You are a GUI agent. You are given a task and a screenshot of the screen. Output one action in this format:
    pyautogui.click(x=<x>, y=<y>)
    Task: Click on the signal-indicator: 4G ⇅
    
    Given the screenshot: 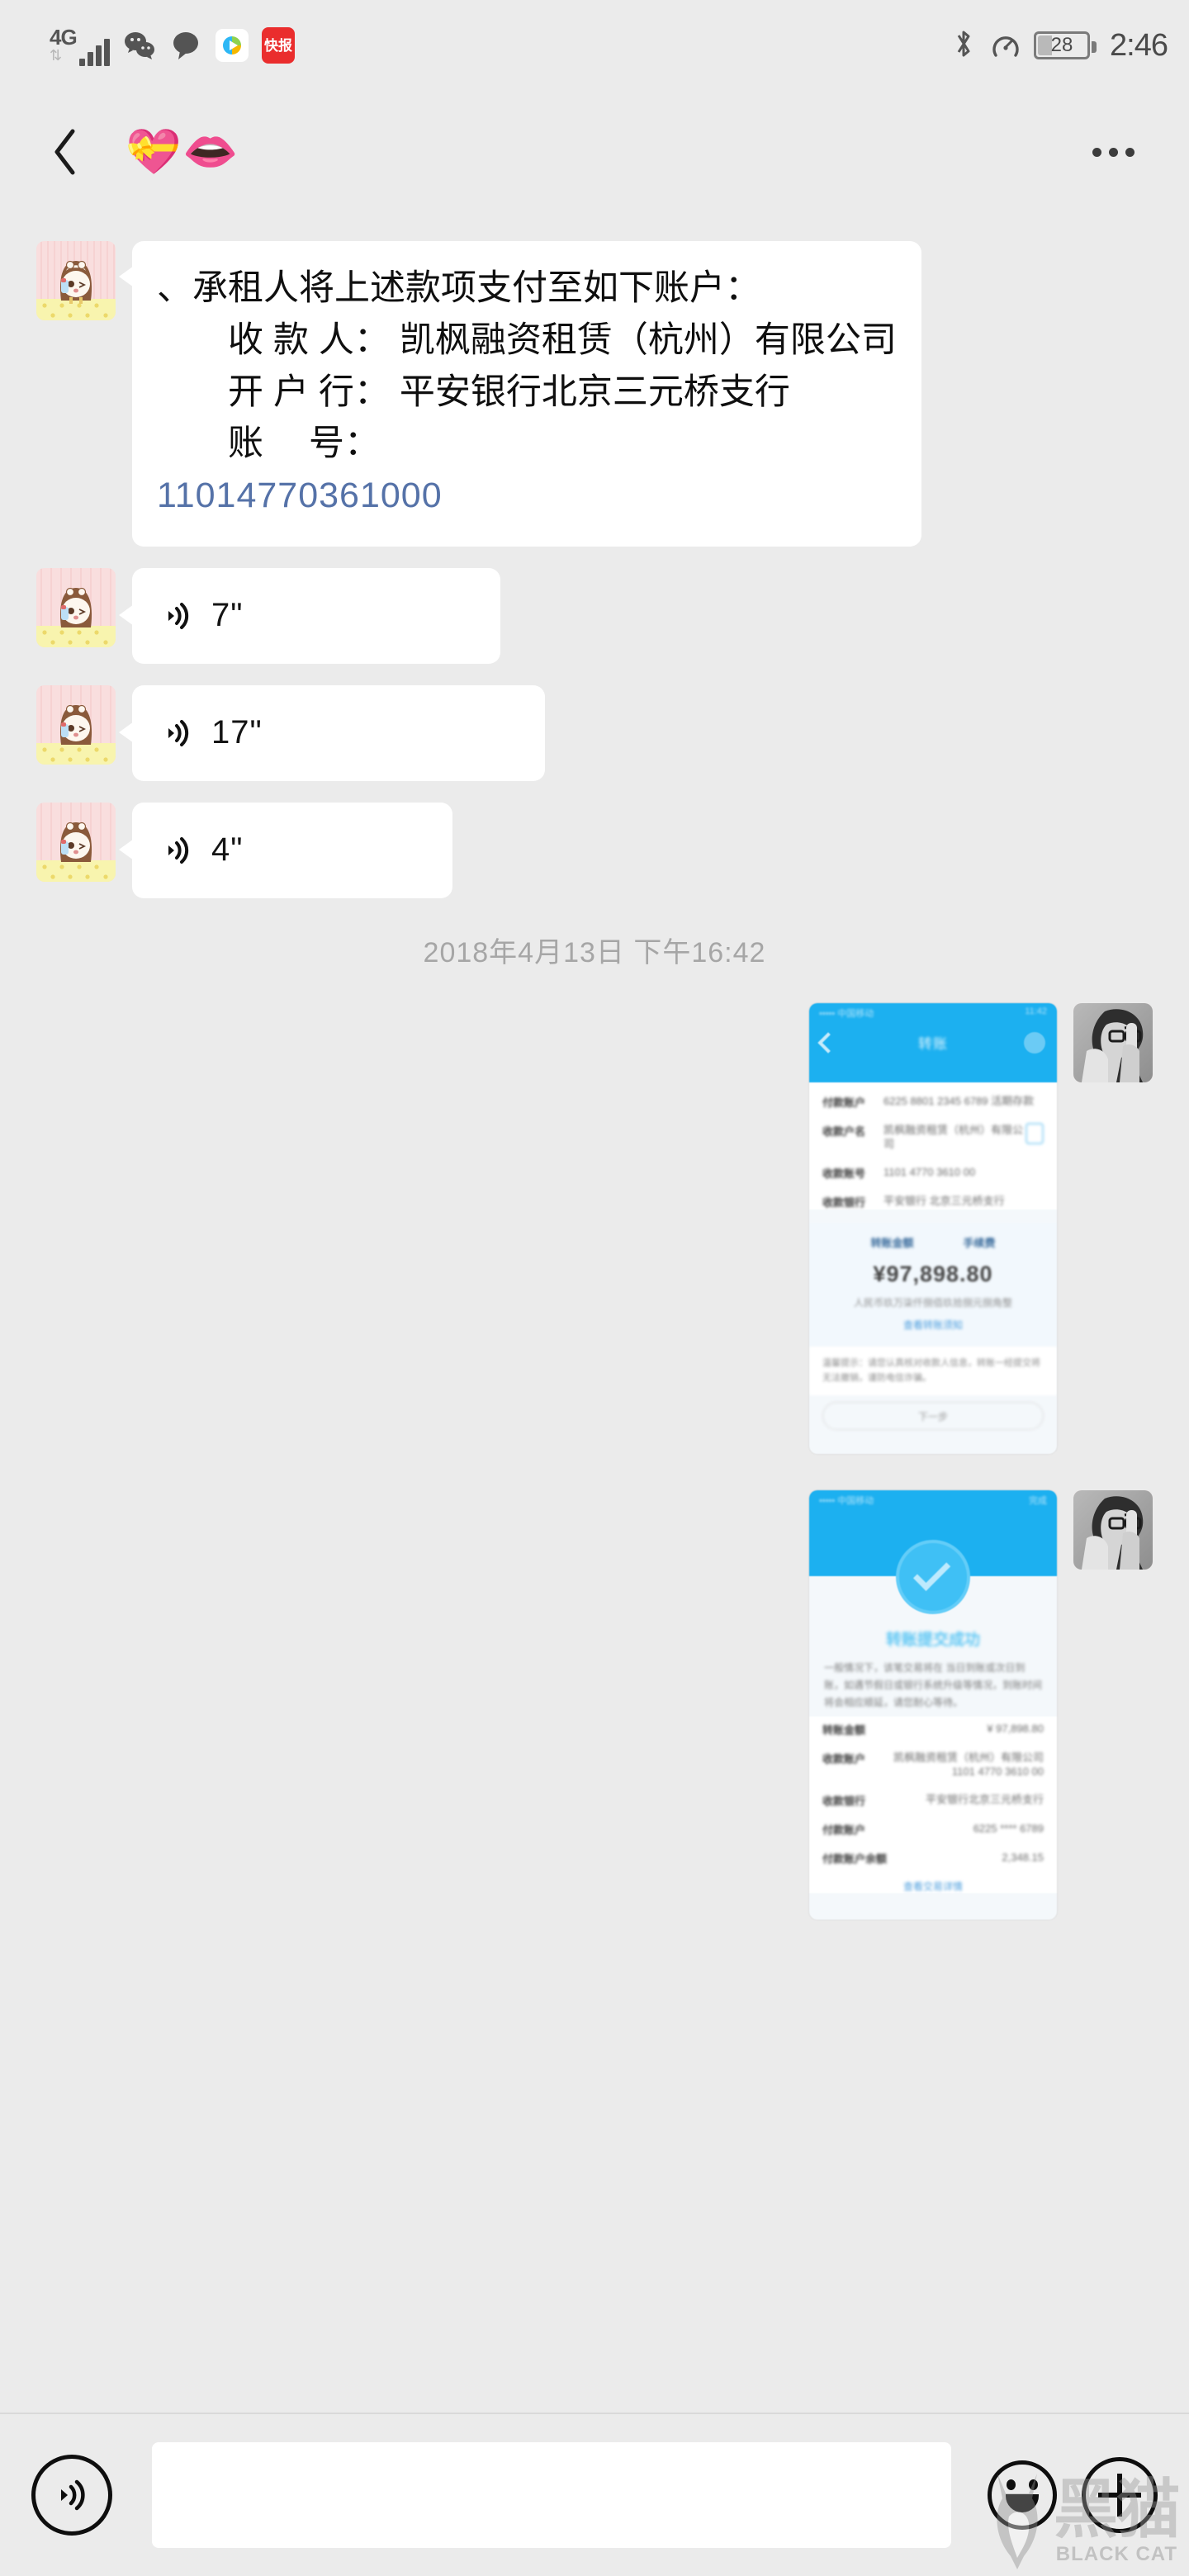 What is the action you would take?
    pyautogui.click(x=80, y=45)
    